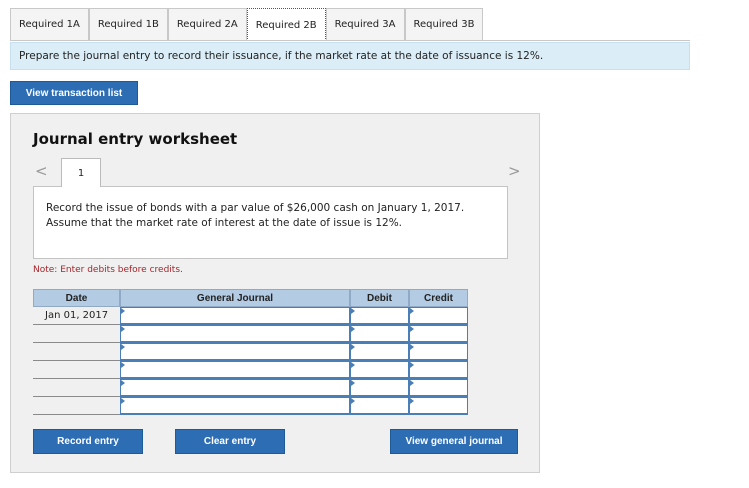 The height and width of the screenshot is (488, 749). What do you see at coordinates (207, 24) in the screenshot?
I see `tab-required-2a: Required 2A` at bounding box center [207, 24].